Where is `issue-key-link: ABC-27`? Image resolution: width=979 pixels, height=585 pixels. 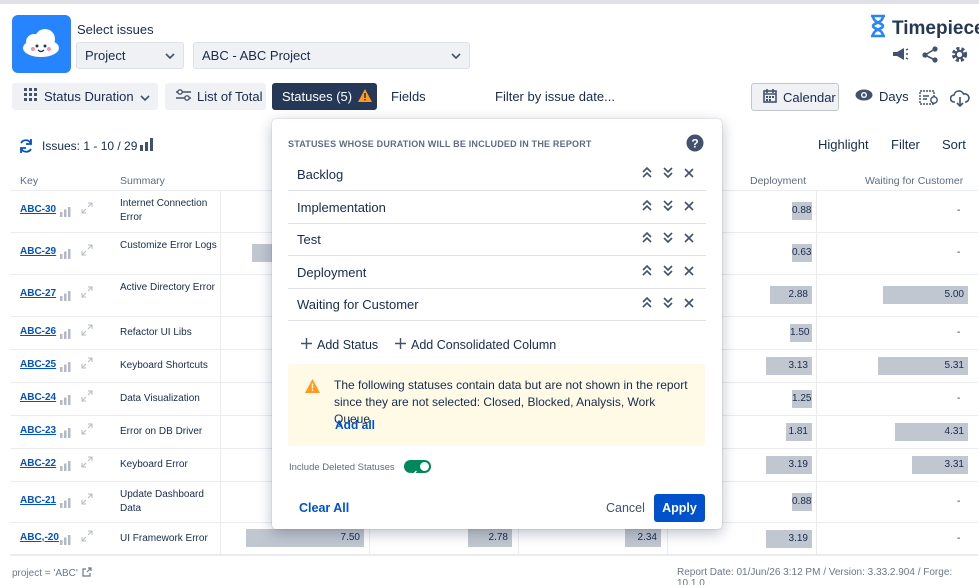 issue-key-link: ABC-27 is located at coordinates (38, 293).